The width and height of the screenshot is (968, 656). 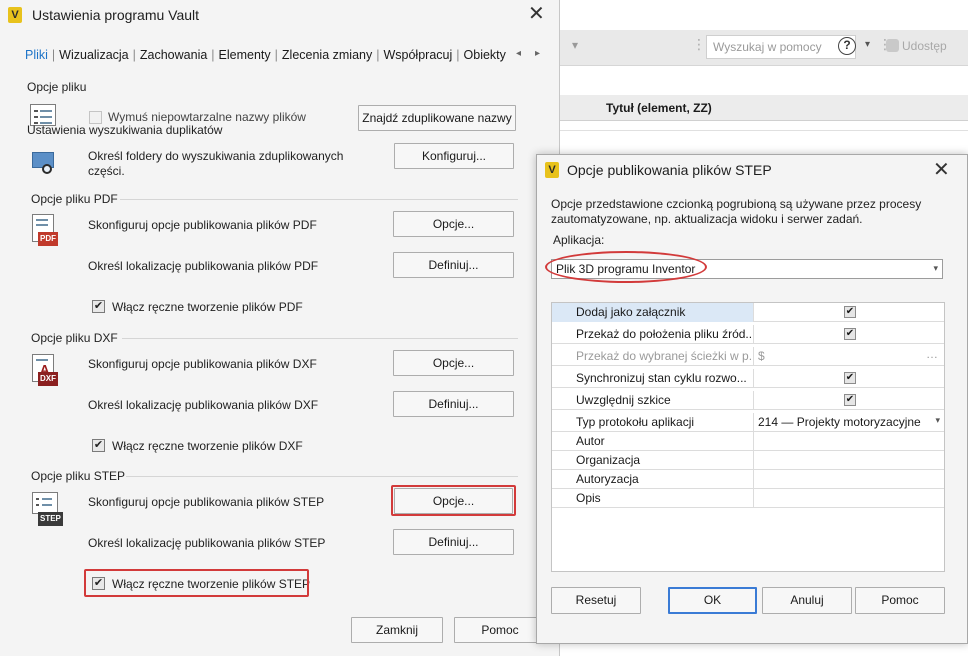 I want to click on tab-wspolpracuj: Współpracuj, so click(x=417, y=55).